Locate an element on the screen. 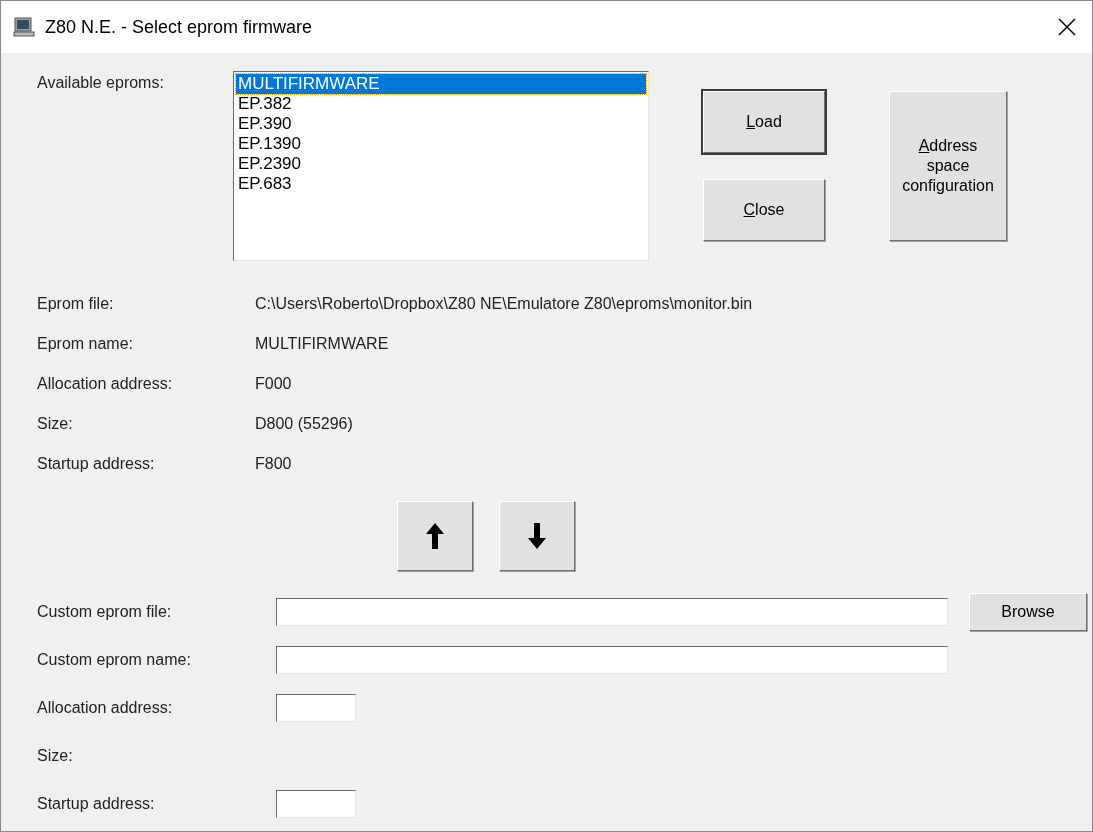 Image resolution: width=1093 pixels, height=832 pixels. eprom-list-item: EP.1390 is located at coordinates (441, 144).